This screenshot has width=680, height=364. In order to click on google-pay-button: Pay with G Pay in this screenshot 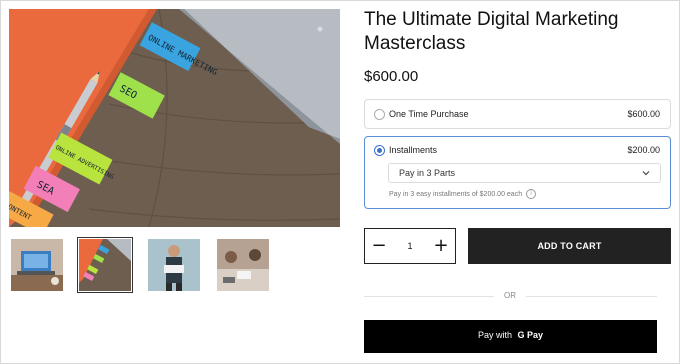, I will do `click(510, 336)`.